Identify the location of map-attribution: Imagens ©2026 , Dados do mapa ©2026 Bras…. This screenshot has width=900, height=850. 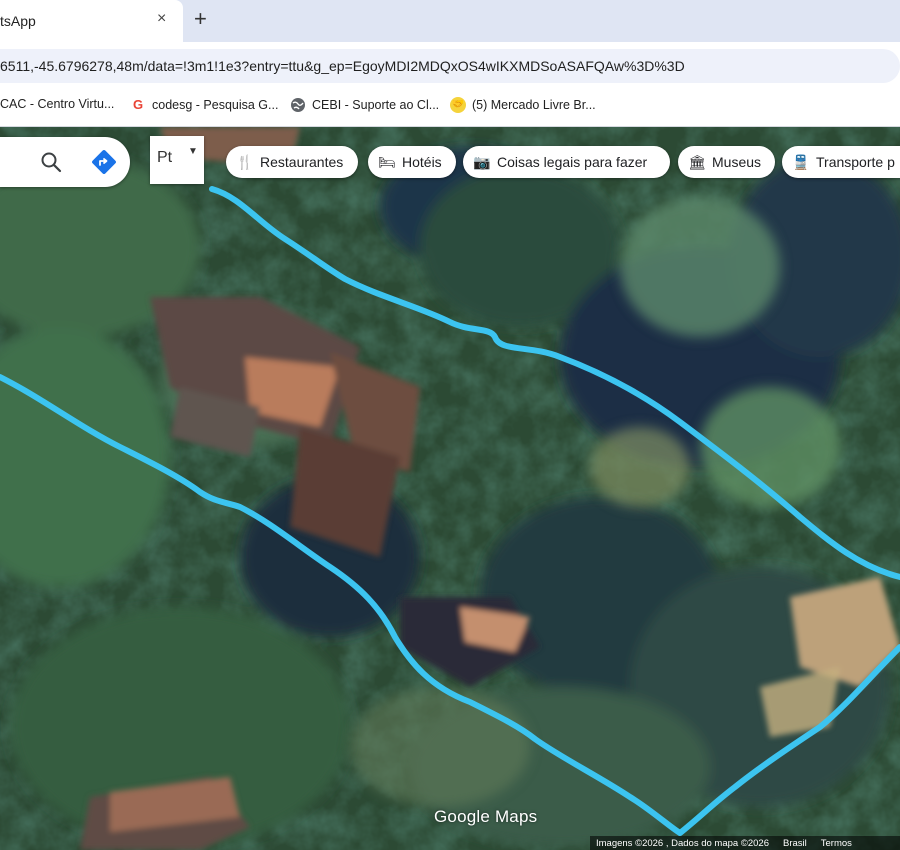
(745, 843).